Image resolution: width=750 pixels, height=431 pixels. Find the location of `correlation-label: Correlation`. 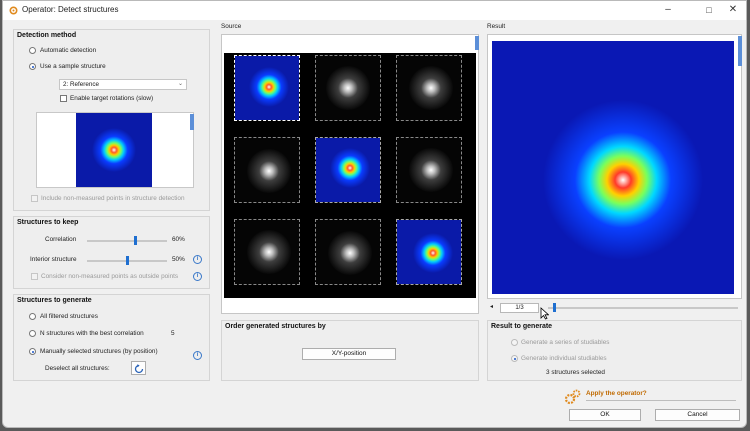

correlation-label: Correlation is located at coordinates (61, 239).